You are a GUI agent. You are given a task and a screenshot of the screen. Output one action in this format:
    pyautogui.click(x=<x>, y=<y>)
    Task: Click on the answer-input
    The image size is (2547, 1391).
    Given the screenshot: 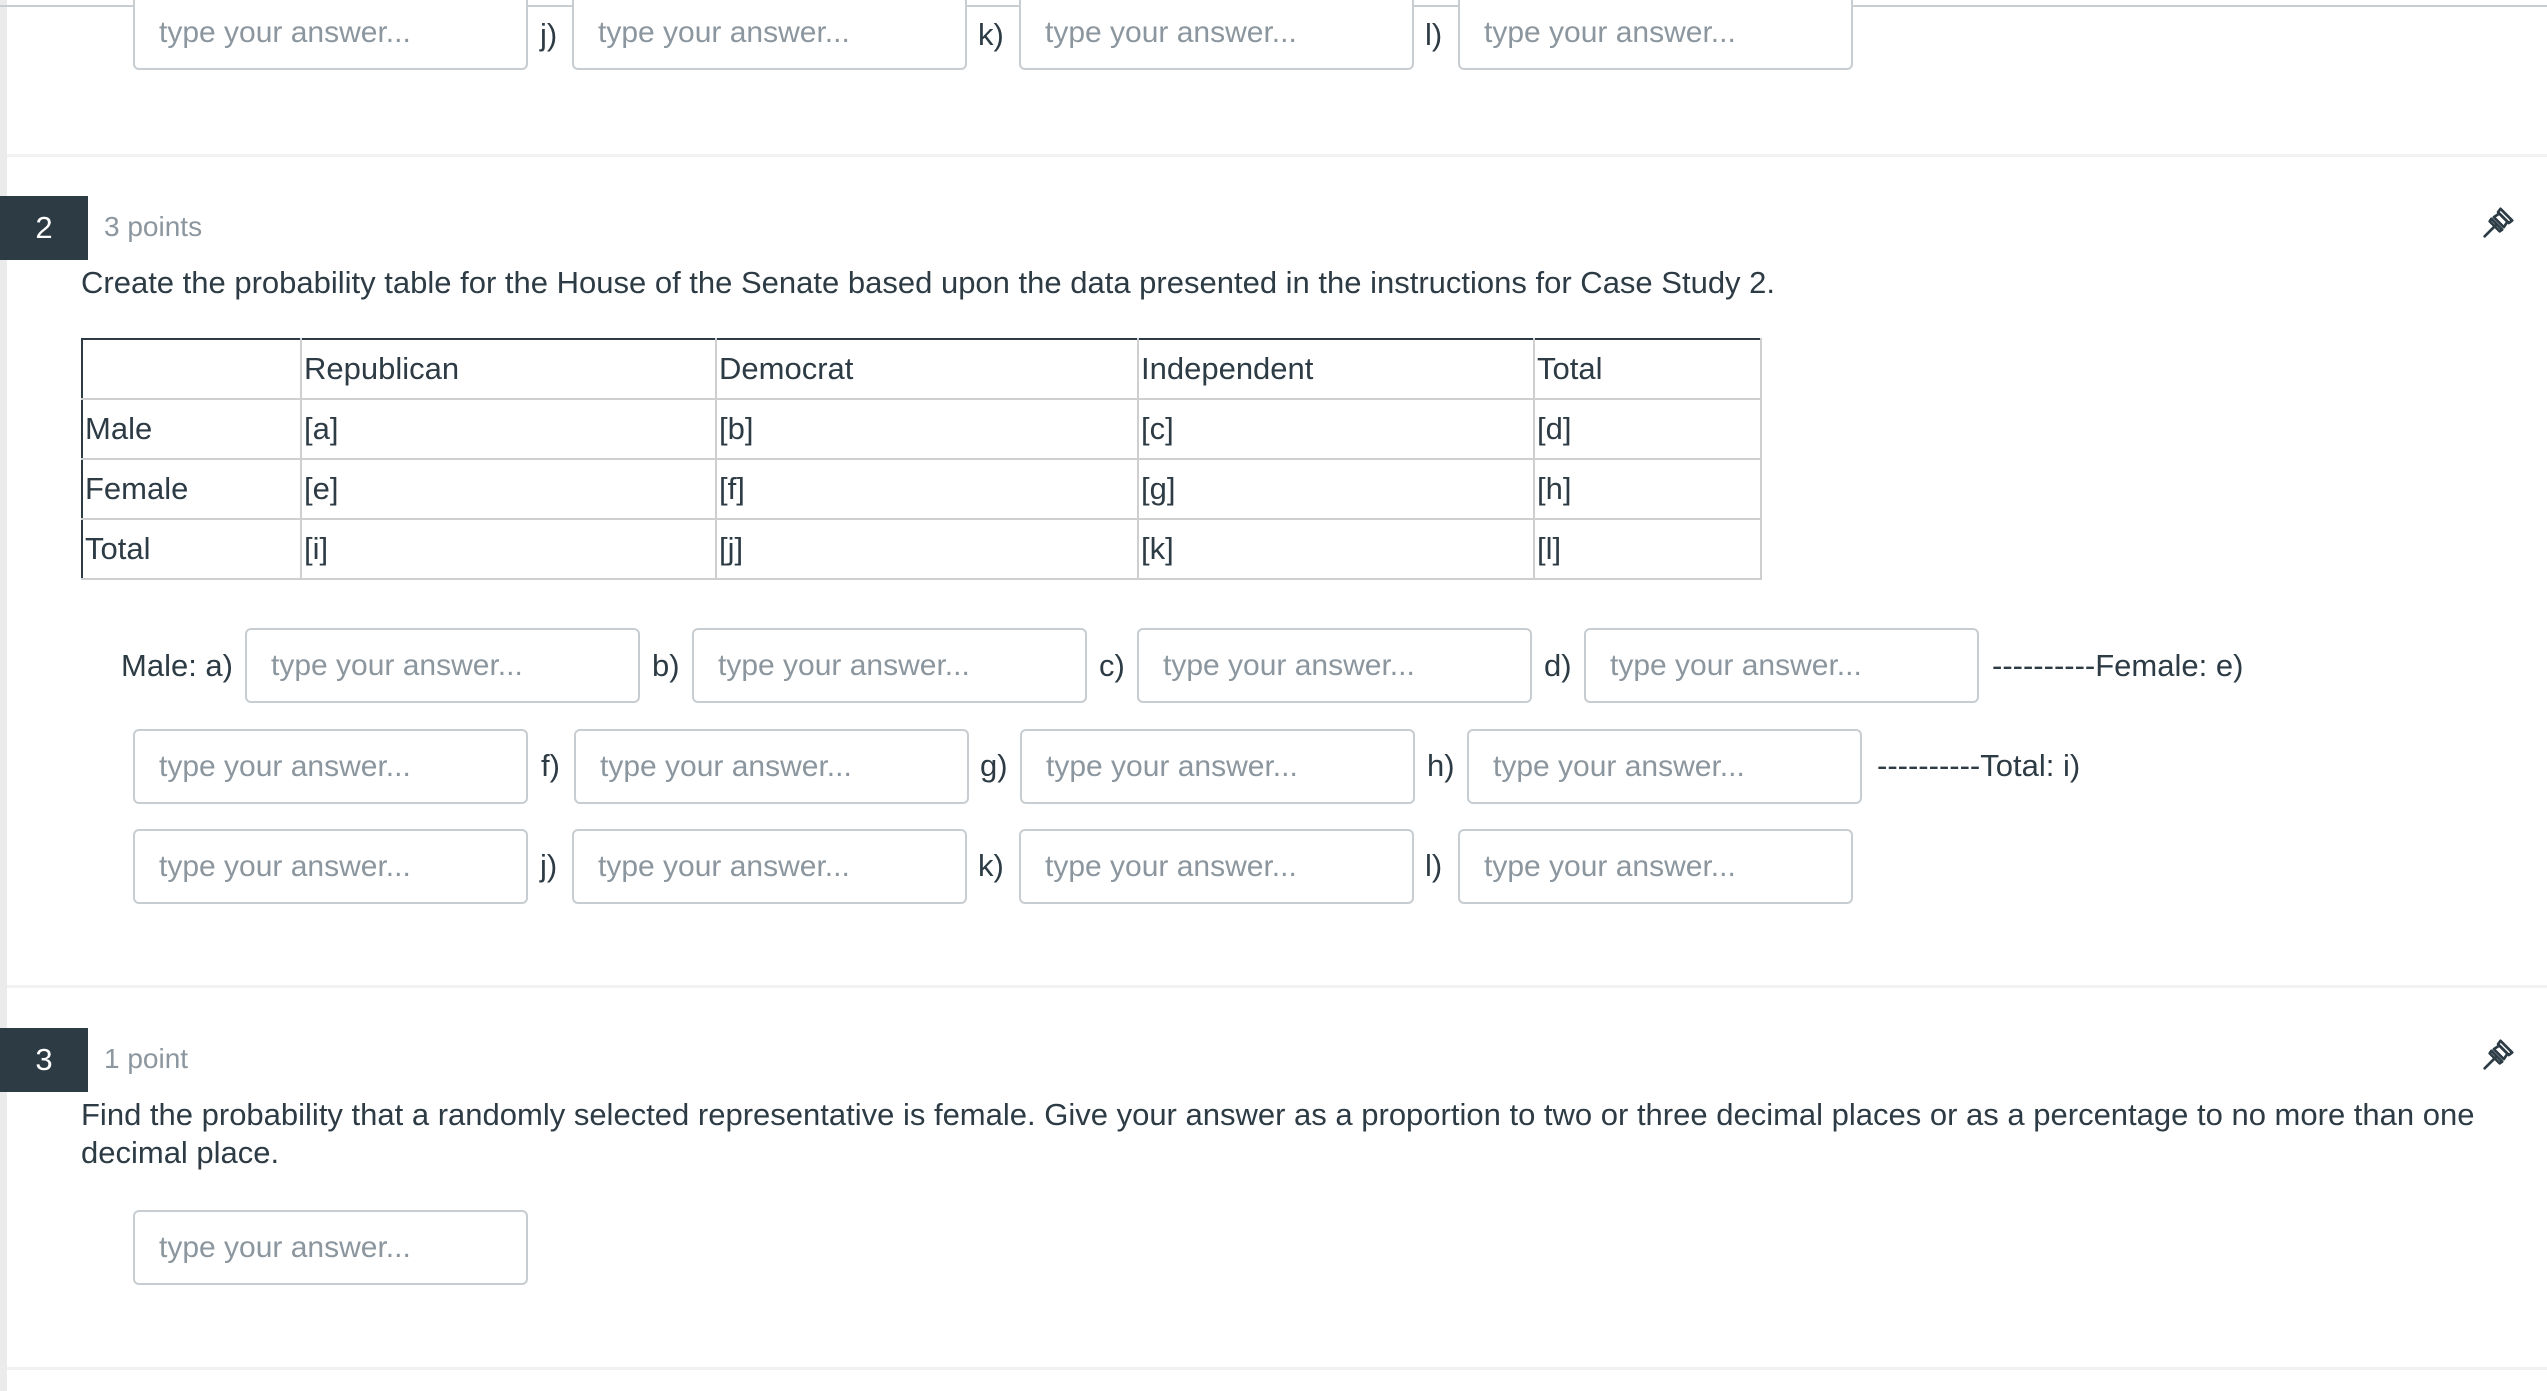 What is the action you would take?
    pyautogui.click(x=330, y=1247)
    